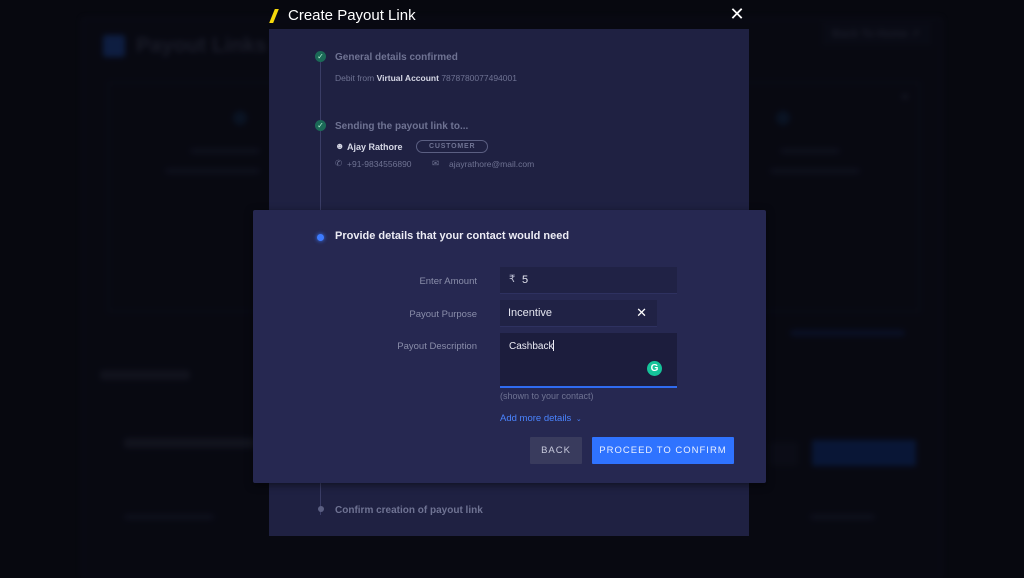 The width and height of the screenshot is (1024, 578). I want to click on background-link, so click(847, 333).